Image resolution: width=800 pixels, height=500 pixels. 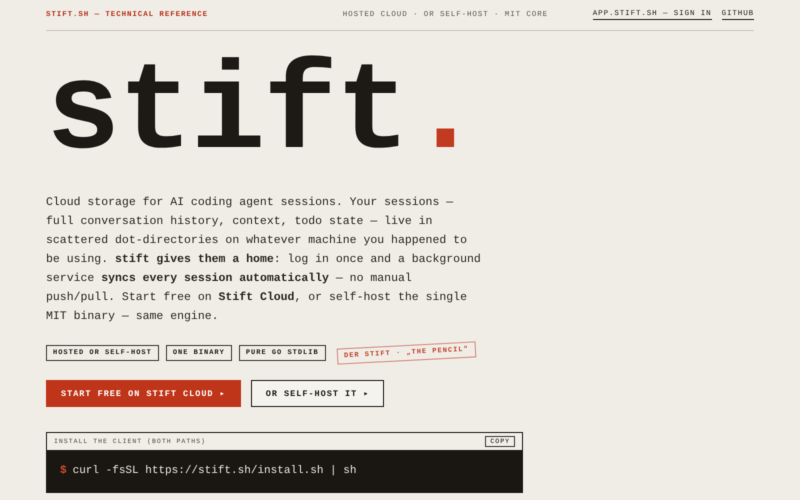 I want to click on prompt-symbol: $, so click(x=63, y=471).